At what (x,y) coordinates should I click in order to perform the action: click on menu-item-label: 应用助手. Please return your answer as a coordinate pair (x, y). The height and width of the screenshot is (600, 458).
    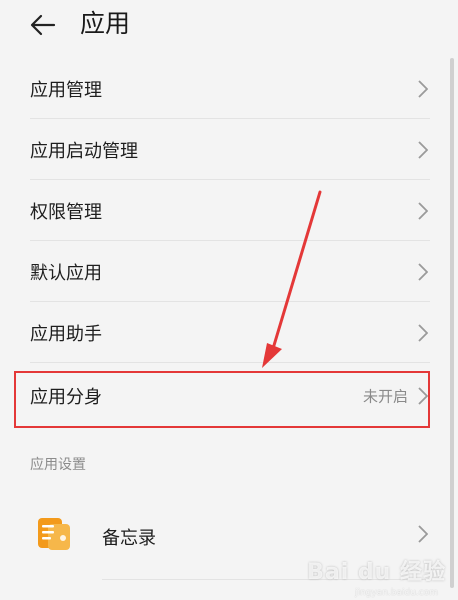
    Looking at the image, I should click on (66, 334).